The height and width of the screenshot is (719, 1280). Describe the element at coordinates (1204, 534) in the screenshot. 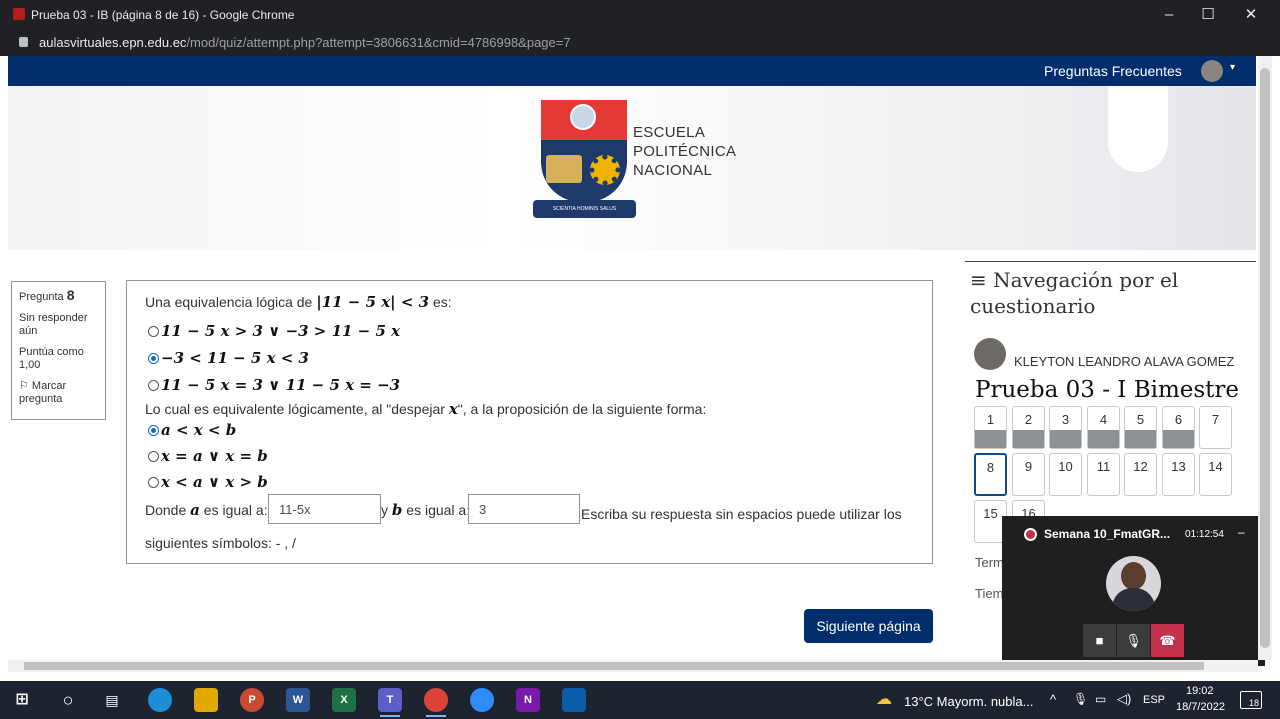

I see `call-duration: 01:12:54` at that location.